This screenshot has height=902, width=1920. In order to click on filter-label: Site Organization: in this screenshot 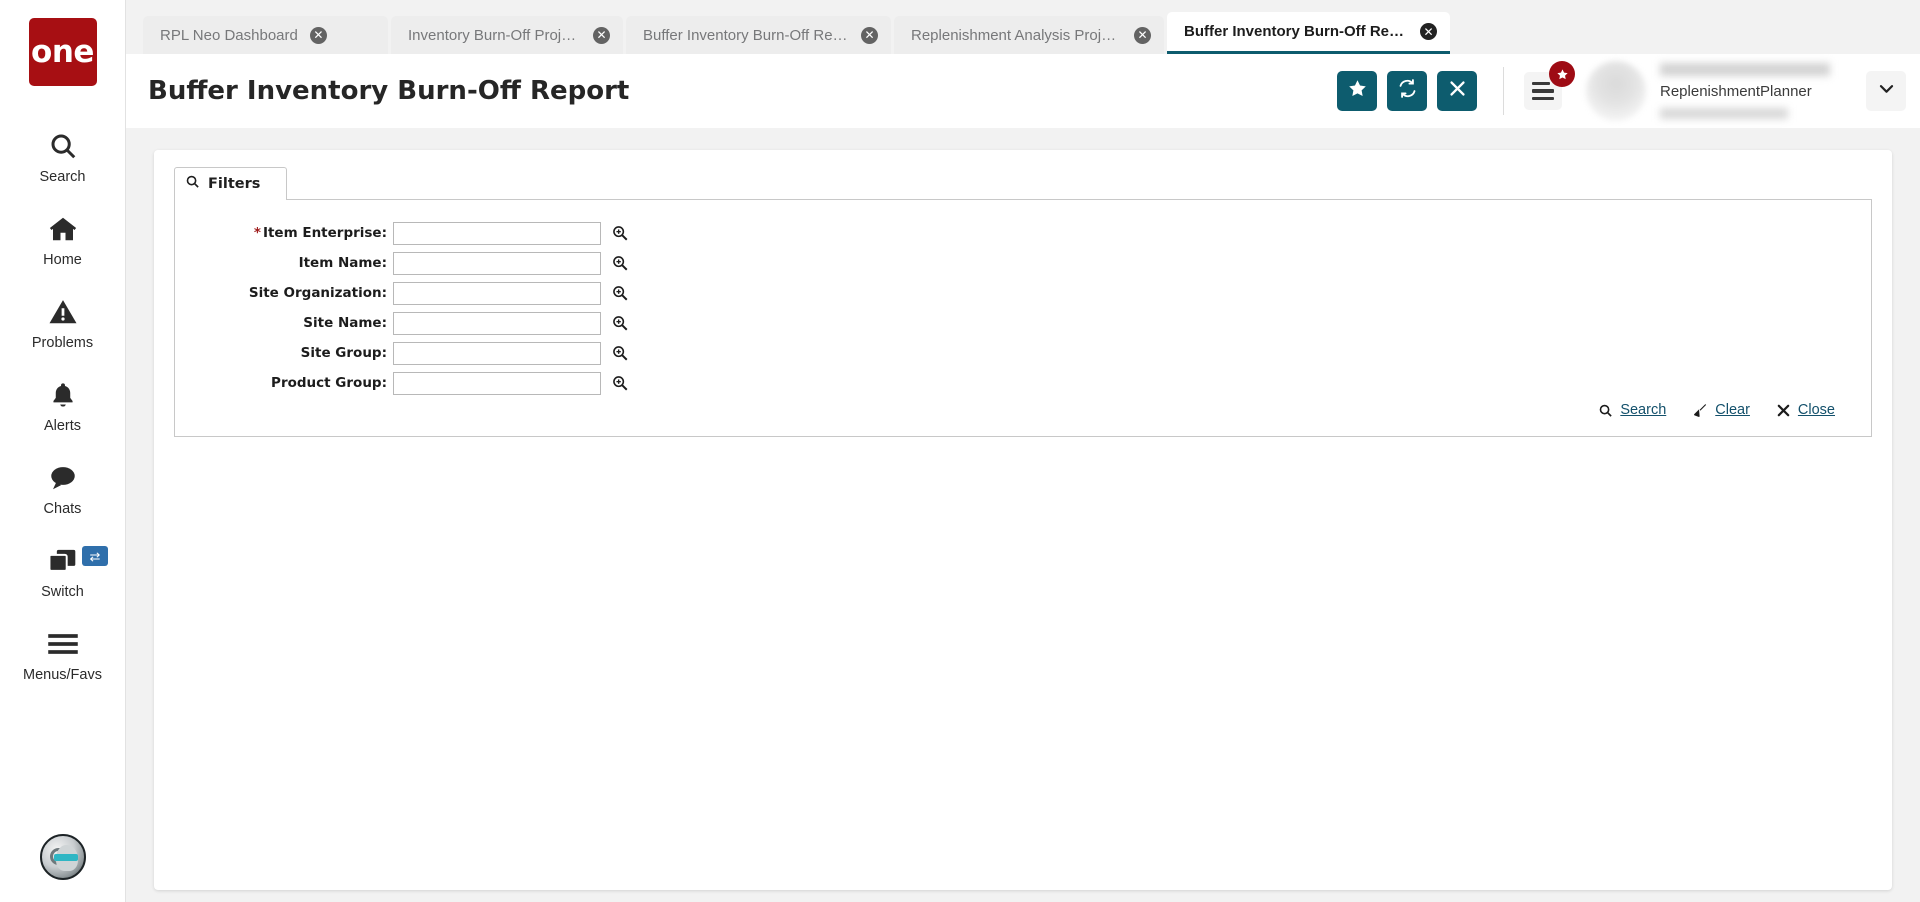, I will do `click(284, 293)`.